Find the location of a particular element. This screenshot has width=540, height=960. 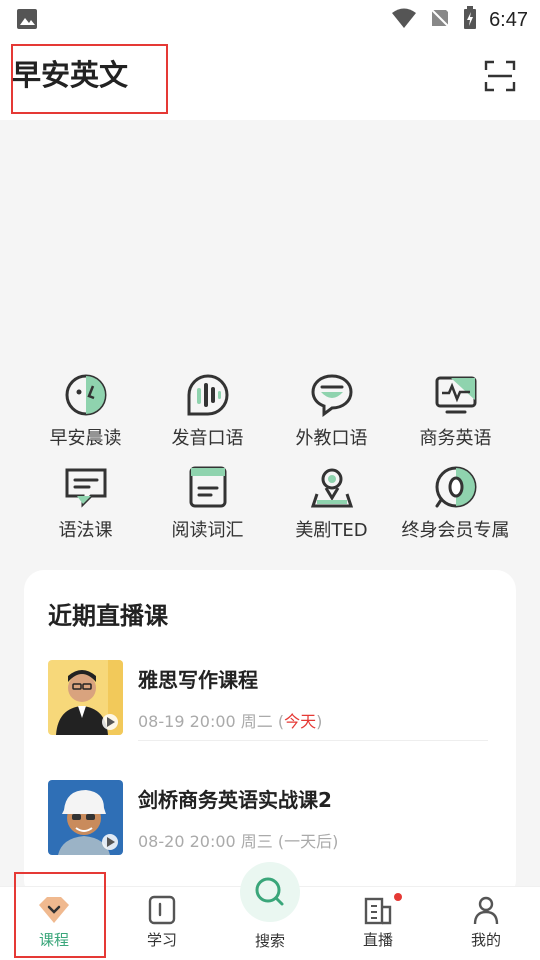

tab-live: 直播 is located at coordinates (378, 923).